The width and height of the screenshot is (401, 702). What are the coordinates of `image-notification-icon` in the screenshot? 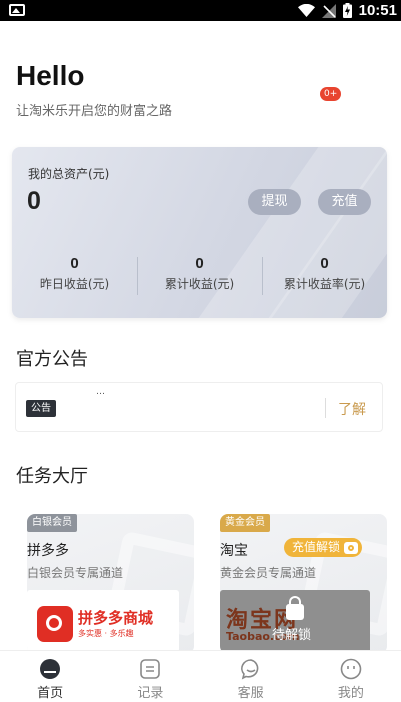 It's located at (17, 10).